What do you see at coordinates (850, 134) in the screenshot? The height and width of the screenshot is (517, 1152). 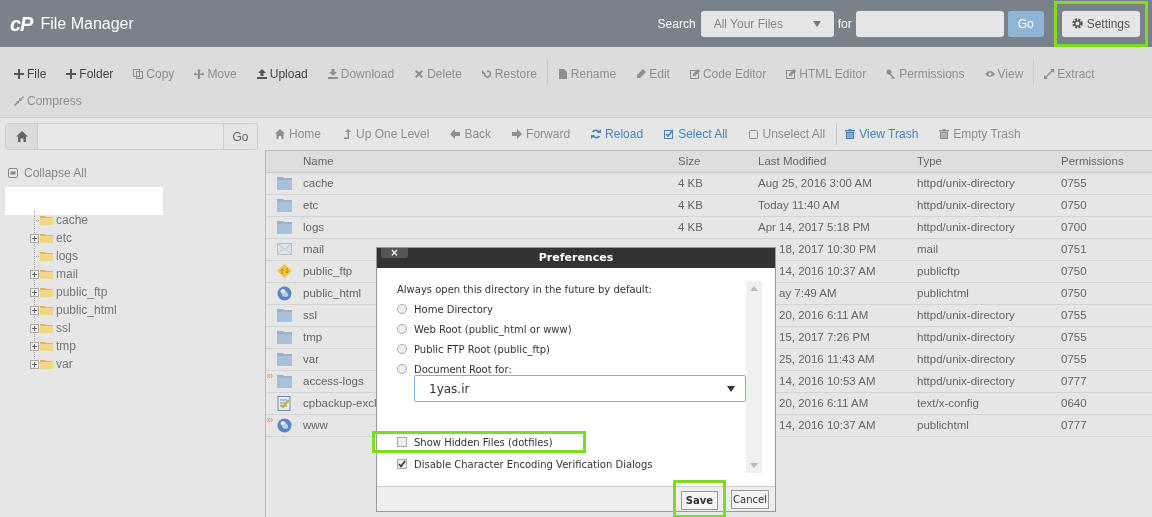 I see `trash-icon` at bounding box center [850, 134].